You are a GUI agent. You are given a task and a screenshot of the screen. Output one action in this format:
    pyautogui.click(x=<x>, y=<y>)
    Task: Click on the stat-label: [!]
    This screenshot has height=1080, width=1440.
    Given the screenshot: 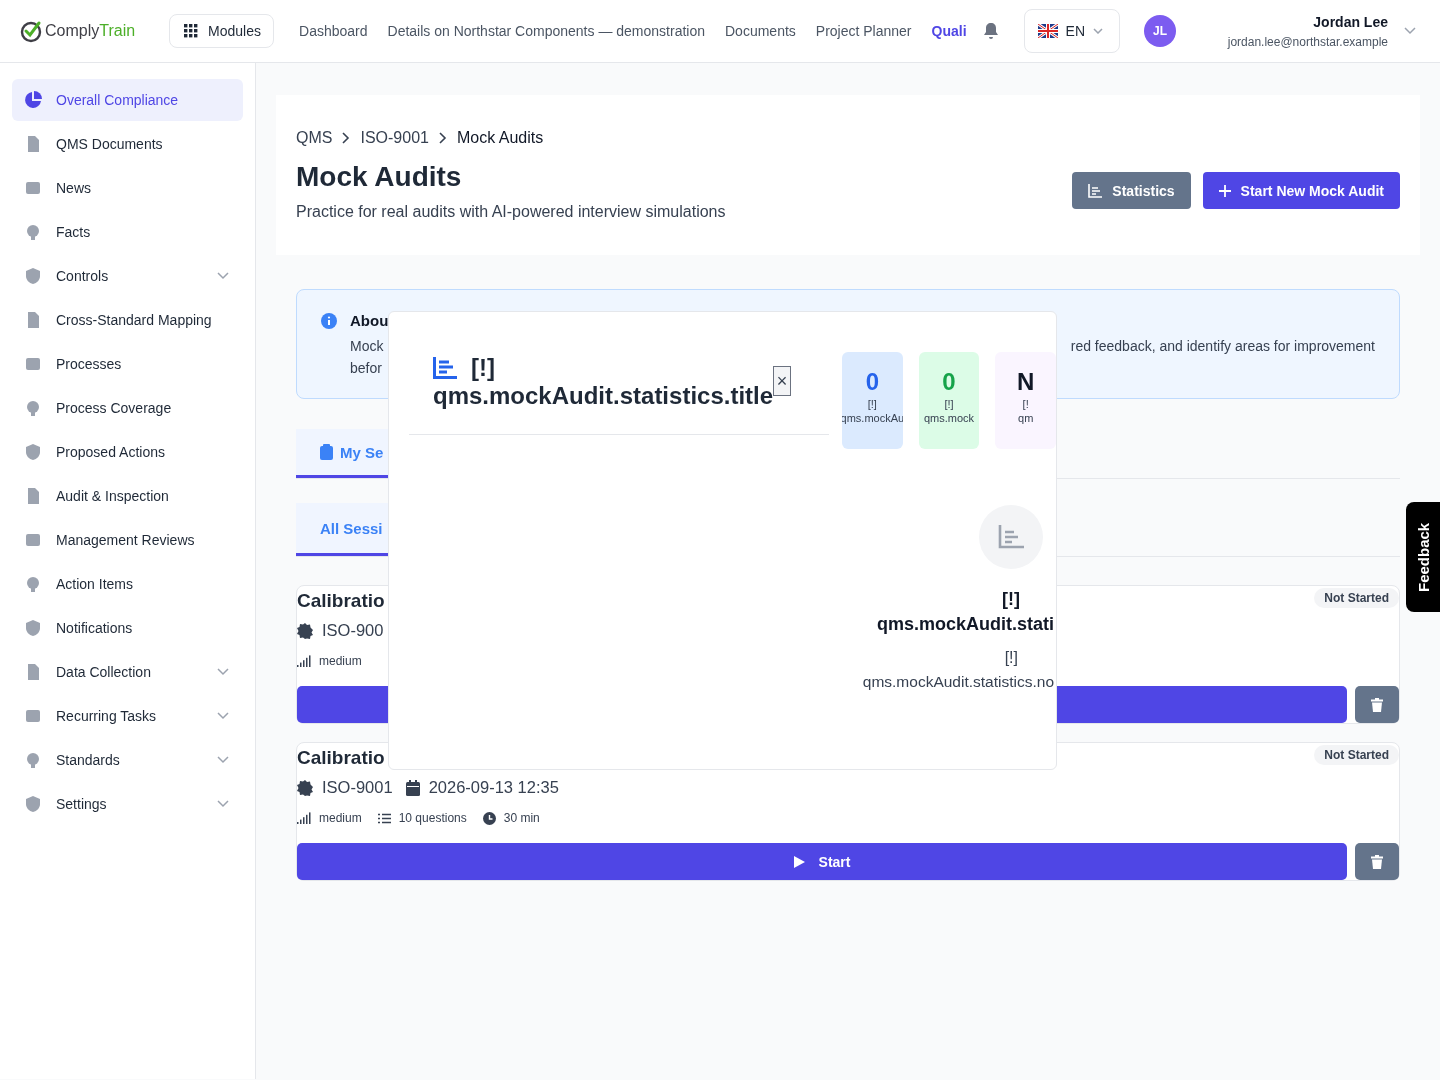 What is the action you would take?
    pyautogui.click(x=949, y=404)
    